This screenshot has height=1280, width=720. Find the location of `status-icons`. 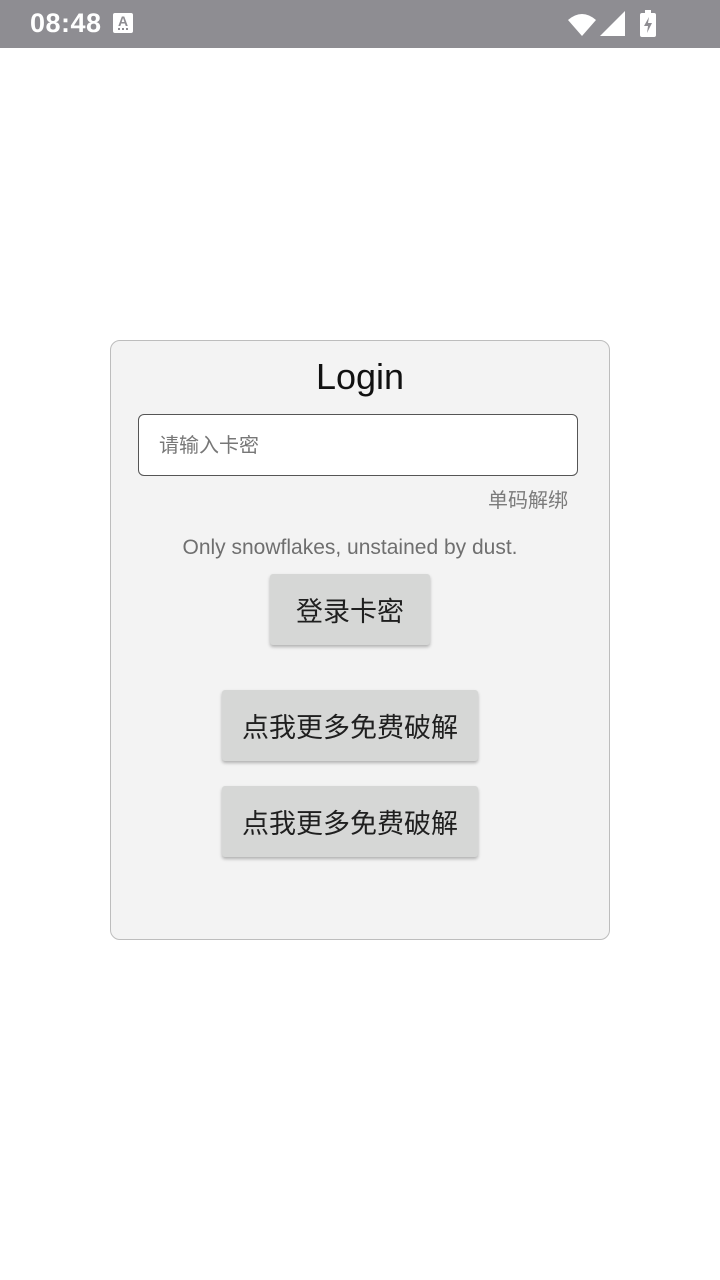

status-icons is located at coordinates (612, 23).